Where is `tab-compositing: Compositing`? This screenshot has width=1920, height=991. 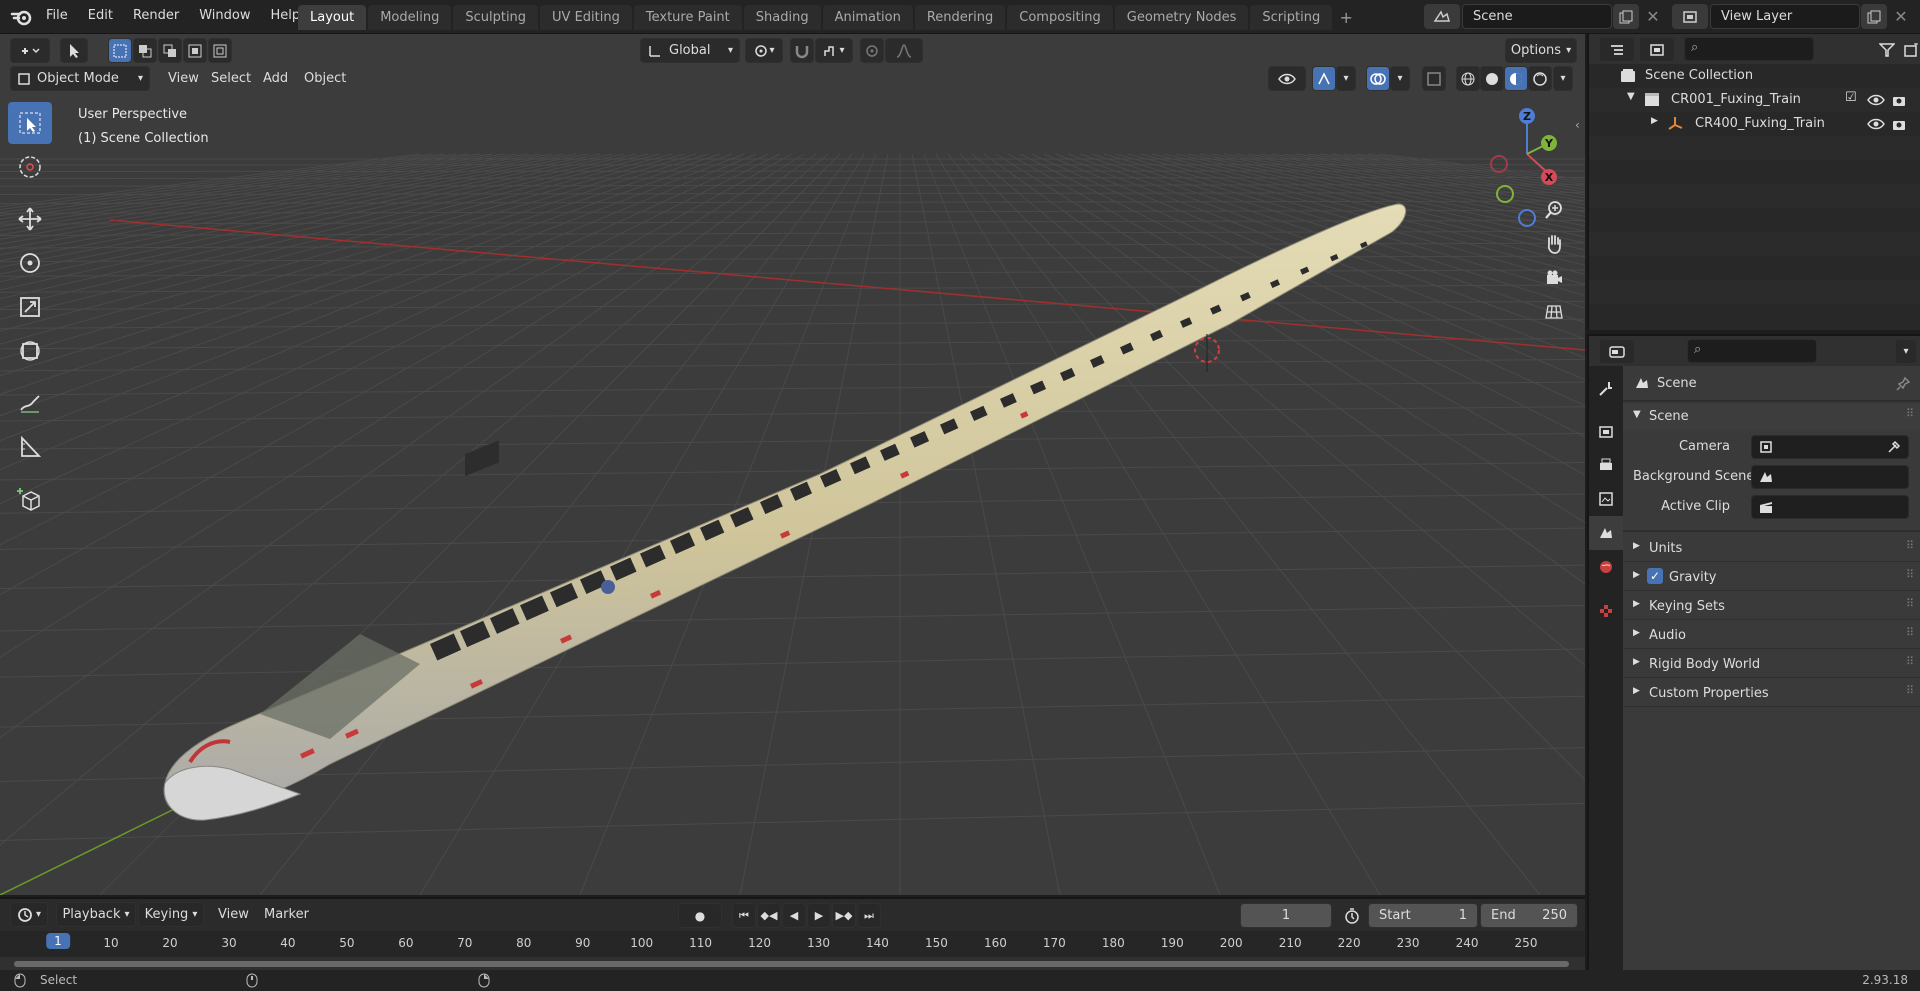
tab-compositing: Compositing is located at coordinates (1060, 17).